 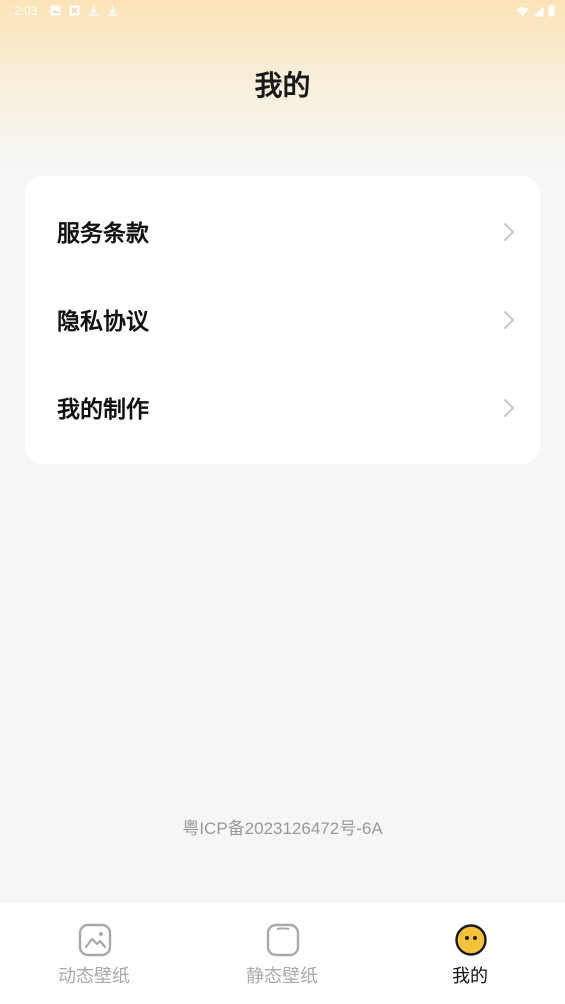 I want to click on battery-icon, so click(x=551, y=11).